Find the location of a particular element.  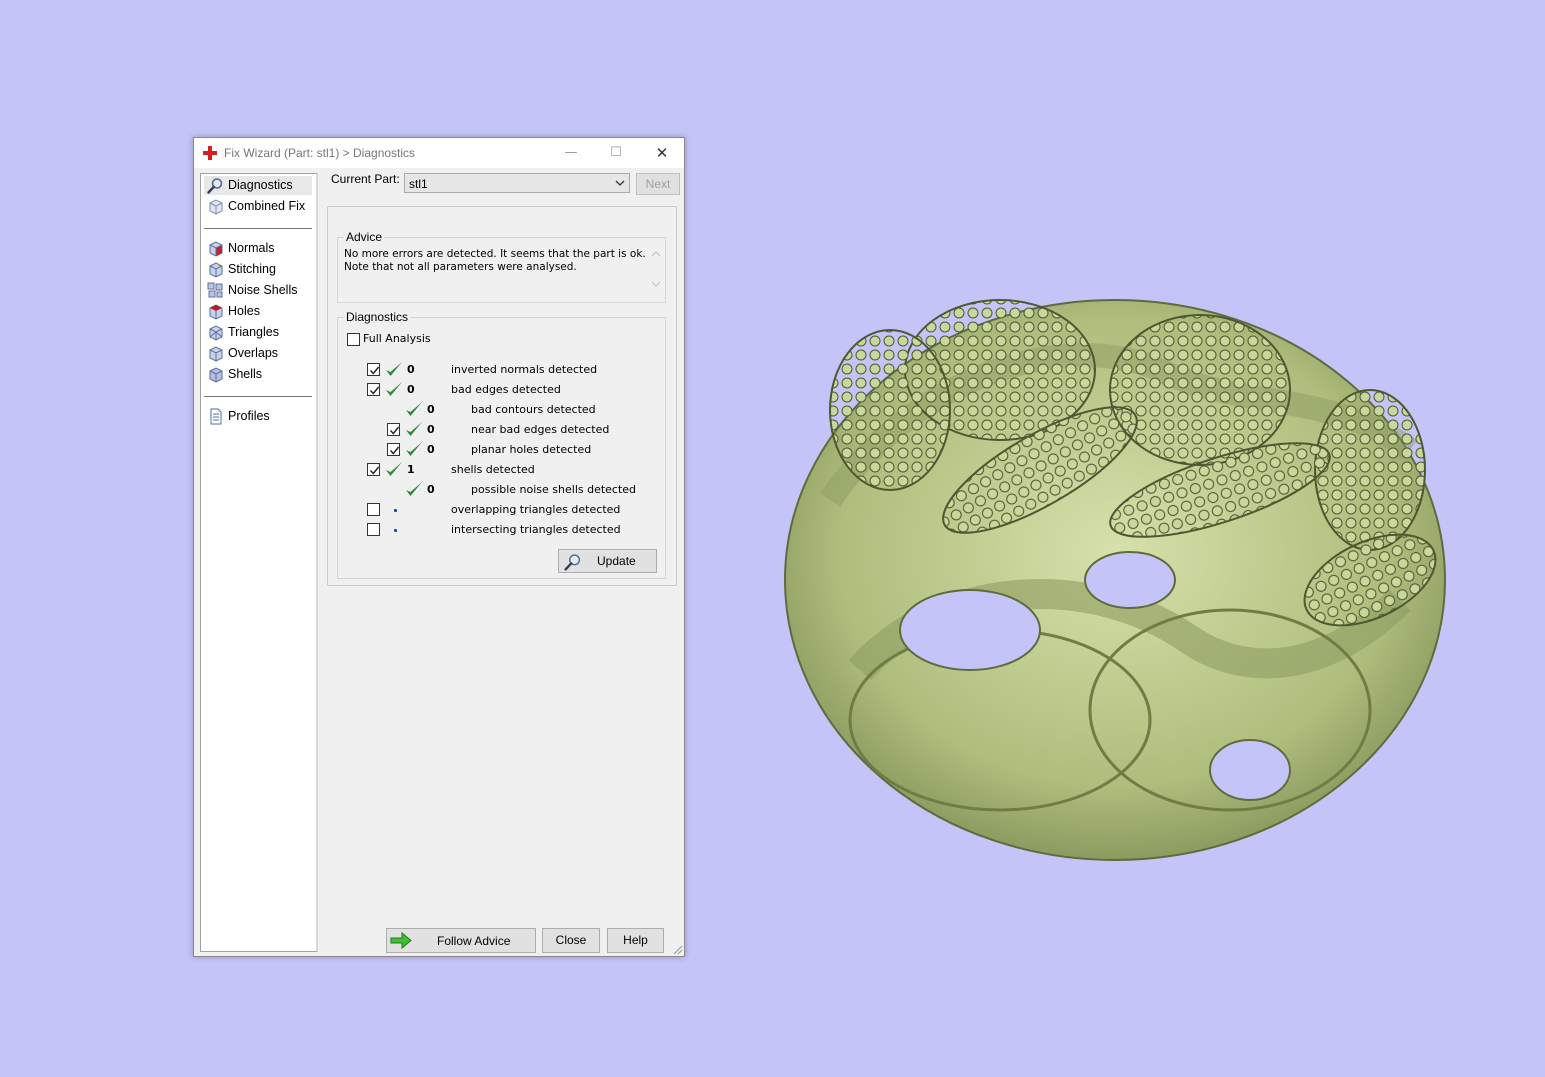

scroll-up-icon is located at coordinates (656, 254).